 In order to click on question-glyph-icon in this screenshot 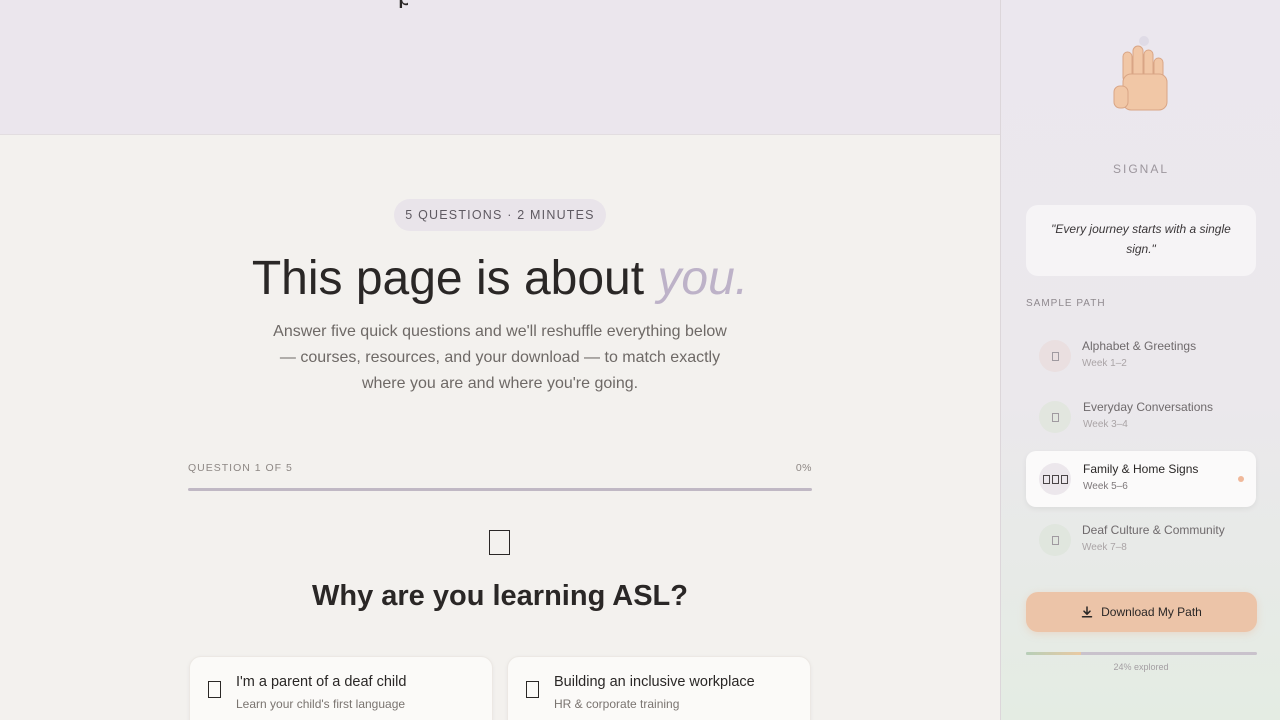, I will do `click(499, 542)`.